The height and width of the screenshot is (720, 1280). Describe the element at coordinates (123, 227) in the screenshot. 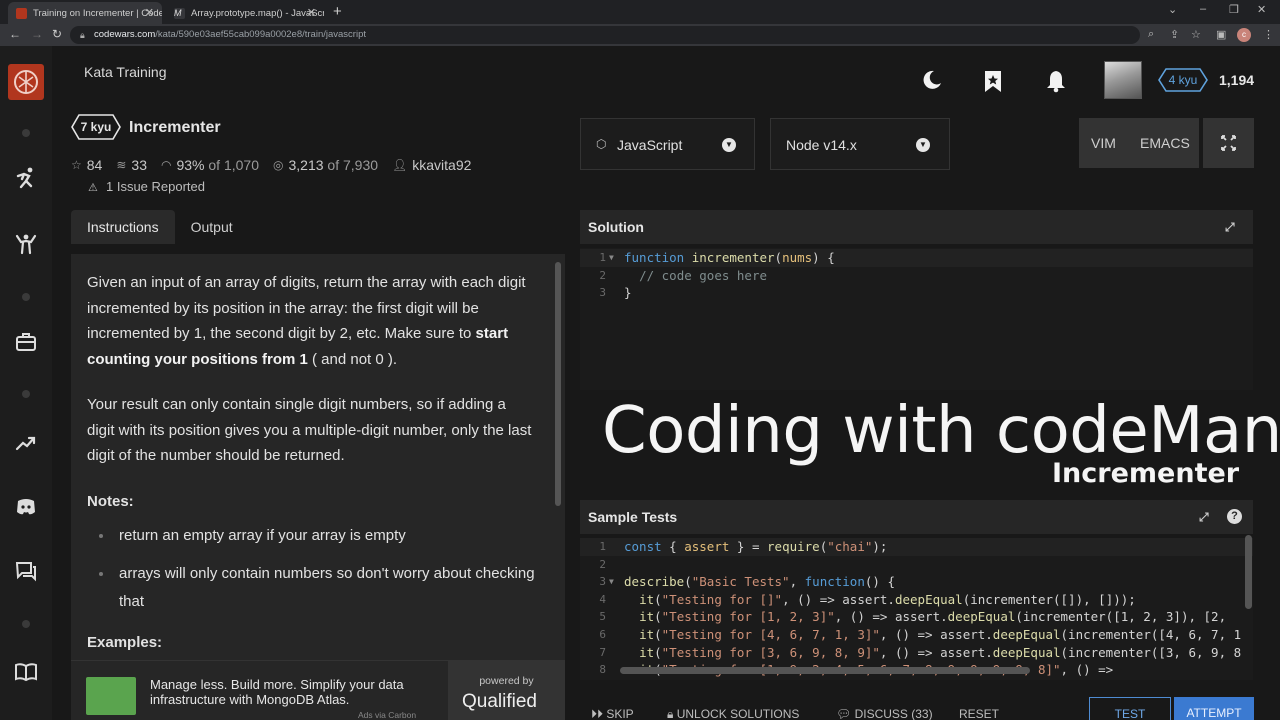

I see `tab-instructions: Instructions` at that location.